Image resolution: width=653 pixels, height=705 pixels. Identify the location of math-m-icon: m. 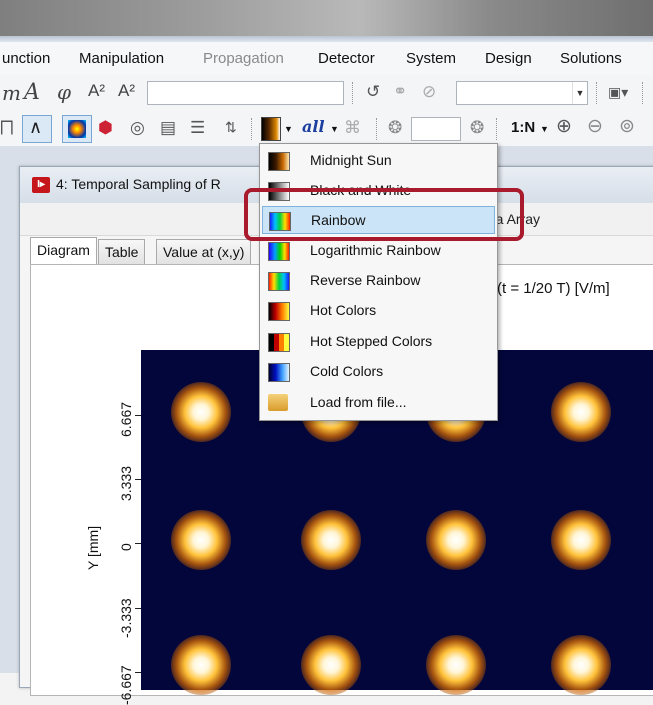
(11, 93).